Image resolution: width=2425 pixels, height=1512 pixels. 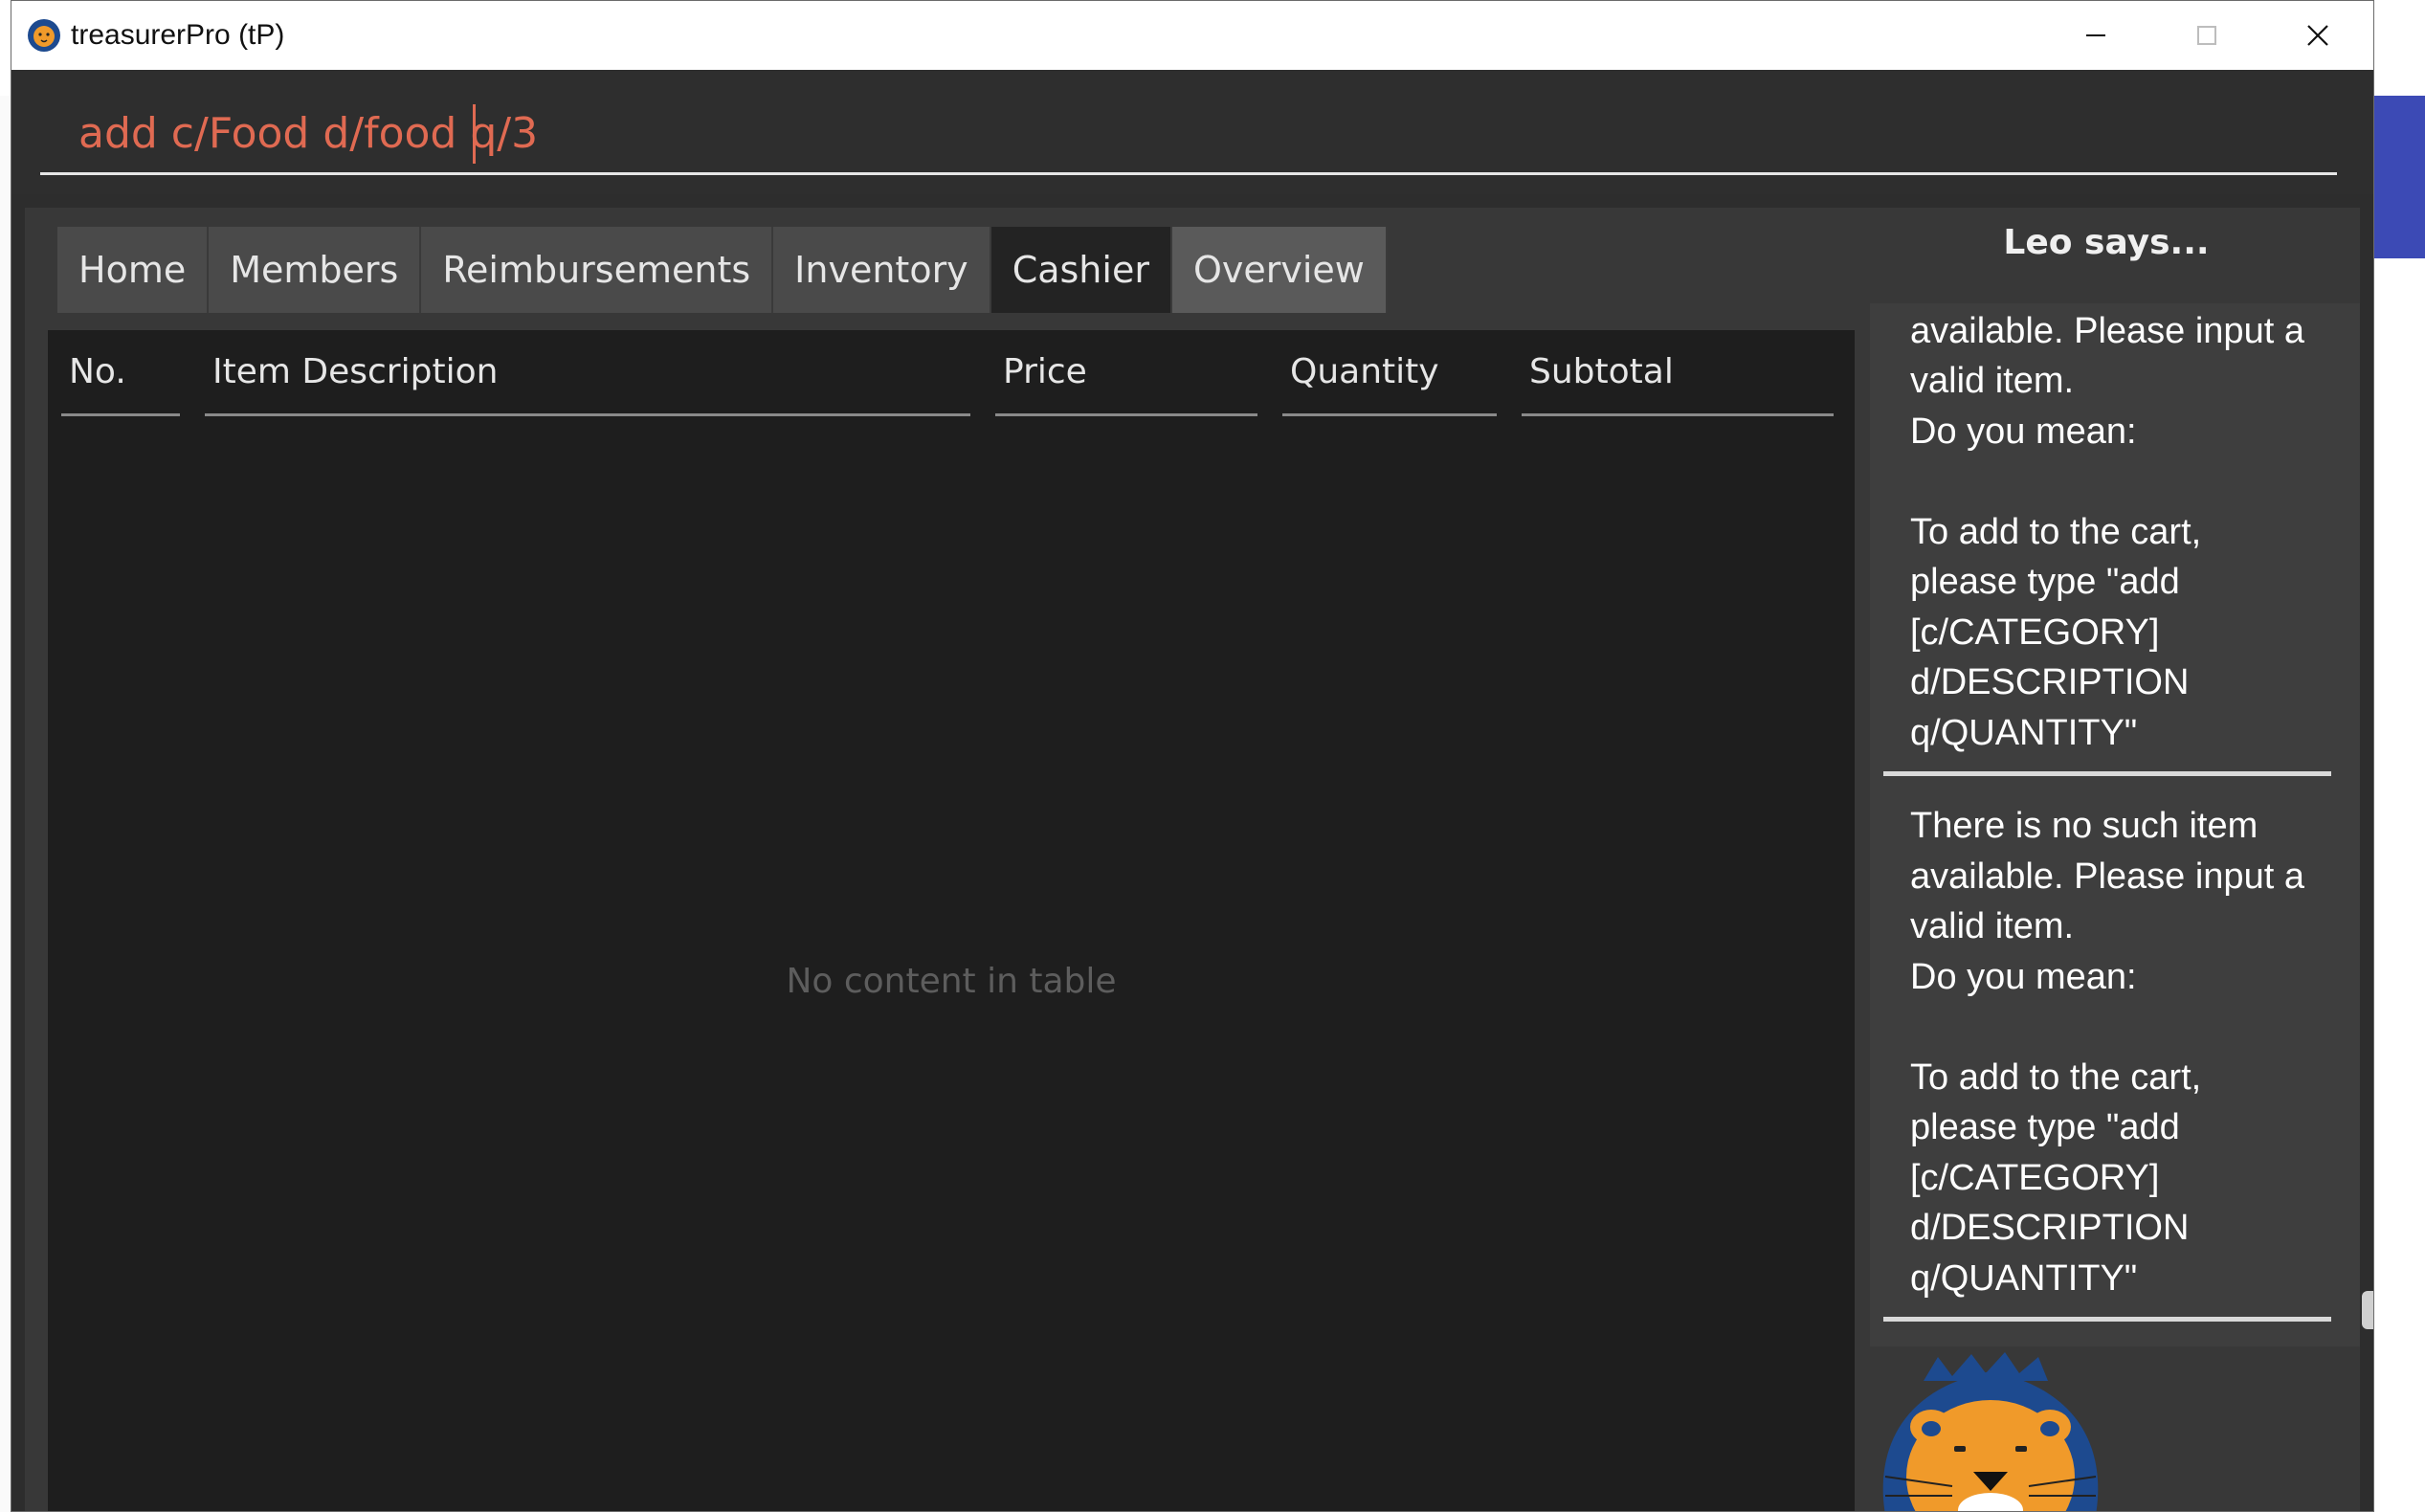 What do you see at coordinates (1081, 270) in the screenshot?
I see `tab-cashier: Cashier` at bounding box center [1081, 270].